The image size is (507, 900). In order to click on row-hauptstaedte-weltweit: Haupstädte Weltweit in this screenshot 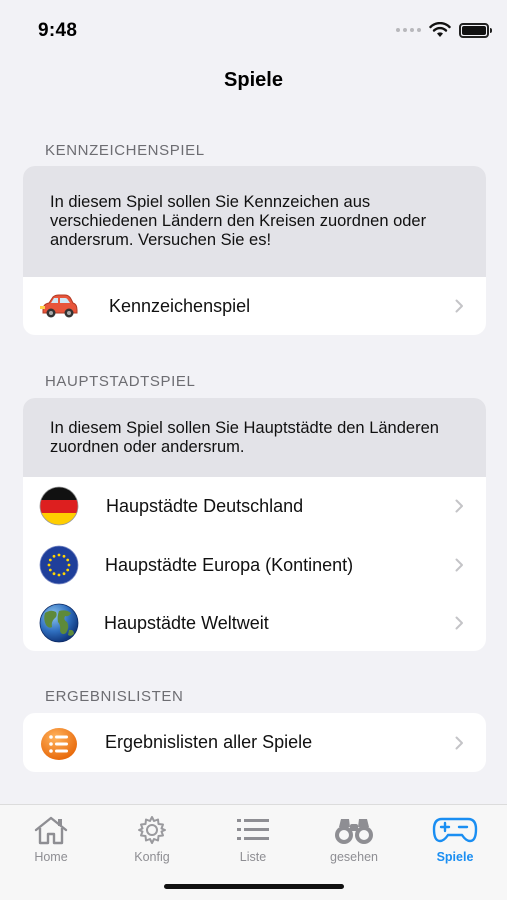, I will do `click(254, 623)`.